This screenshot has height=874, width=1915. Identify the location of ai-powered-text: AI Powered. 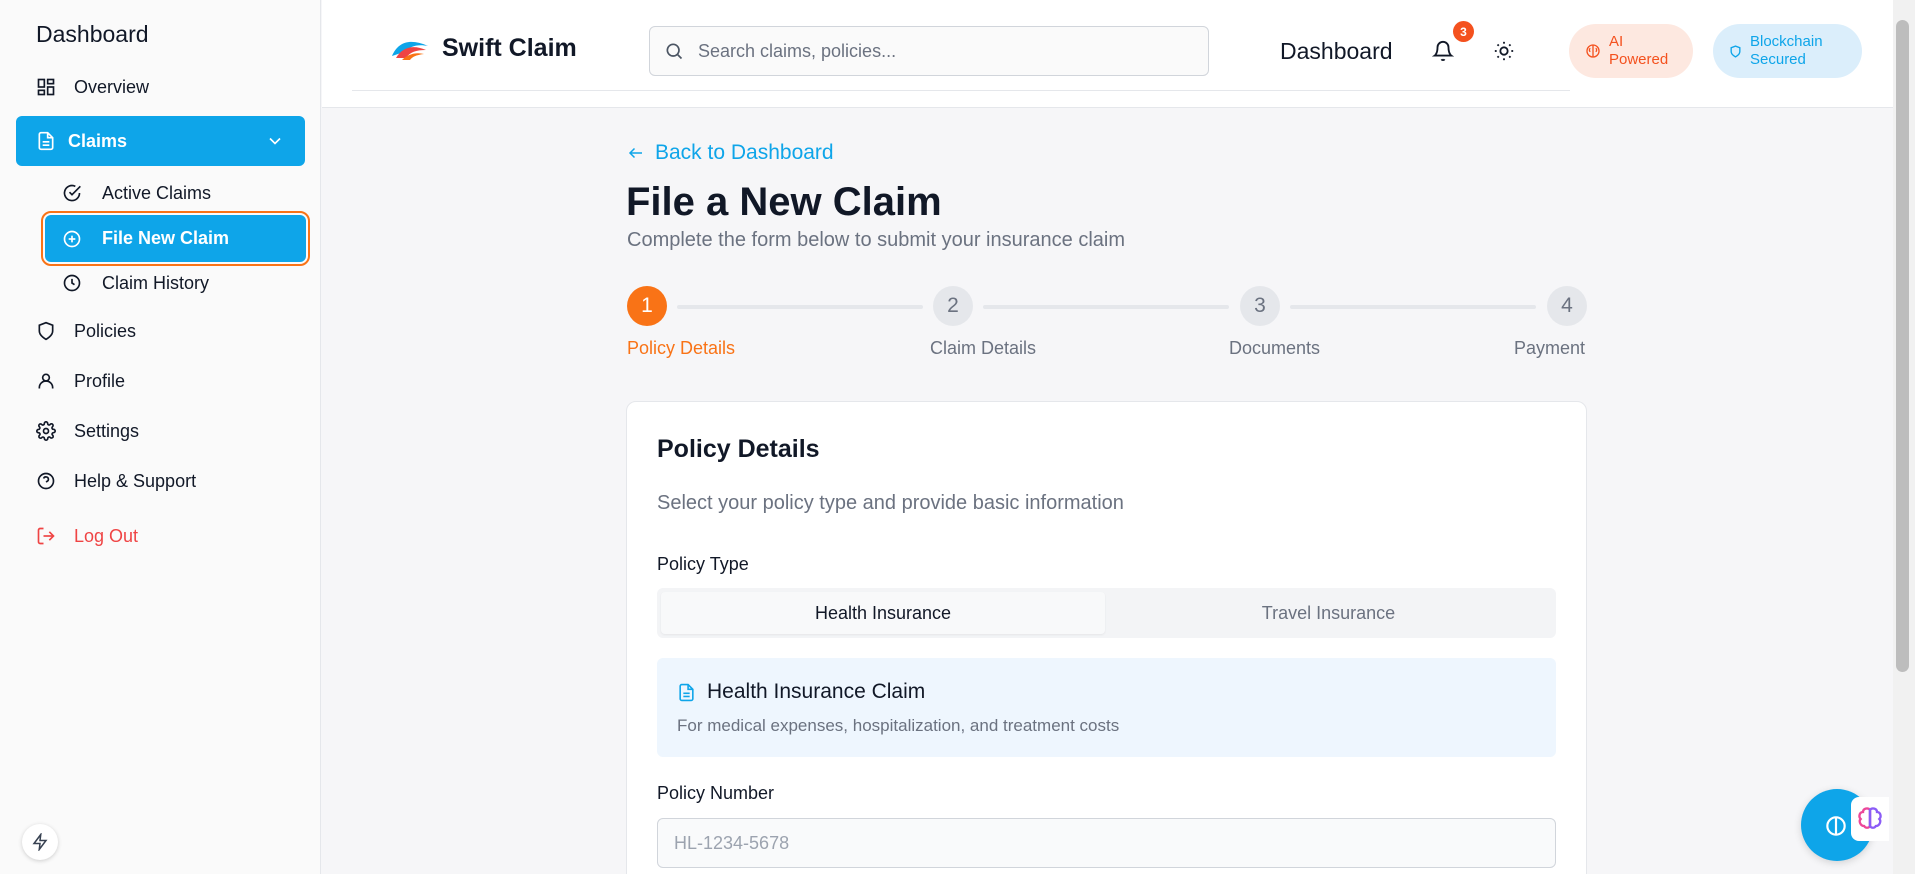
(1638, 51).